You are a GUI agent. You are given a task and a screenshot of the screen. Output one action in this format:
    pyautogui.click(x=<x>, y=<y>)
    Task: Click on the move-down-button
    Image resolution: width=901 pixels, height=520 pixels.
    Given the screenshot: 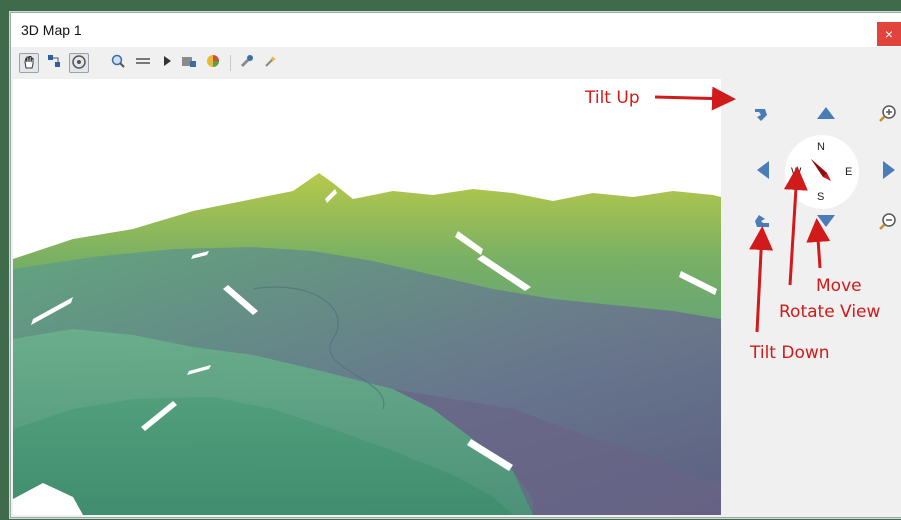 What is the action you would take?
    pyautogui.click(x=826, y=222)
    